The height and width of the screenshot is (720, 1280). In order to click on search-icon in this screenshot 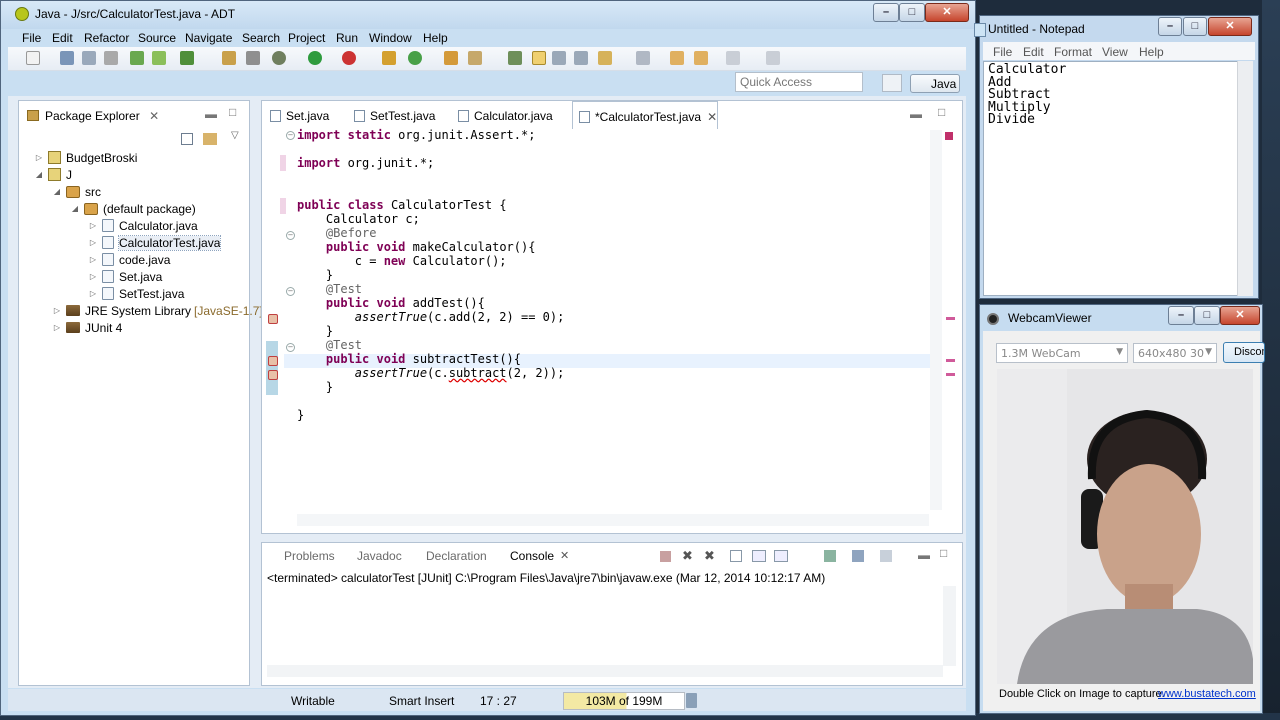, I will do `click(253, 58)`.